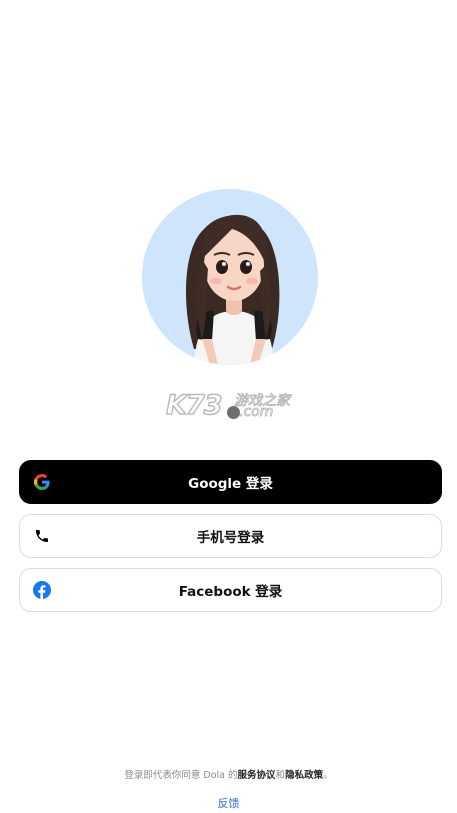 The height and width of the screenshot is (813, 457). Describe the element at coordinates (181, 775) in the screenshot. I see `terms-prefix: 登录即代表你同意 Dola 的` at that location.